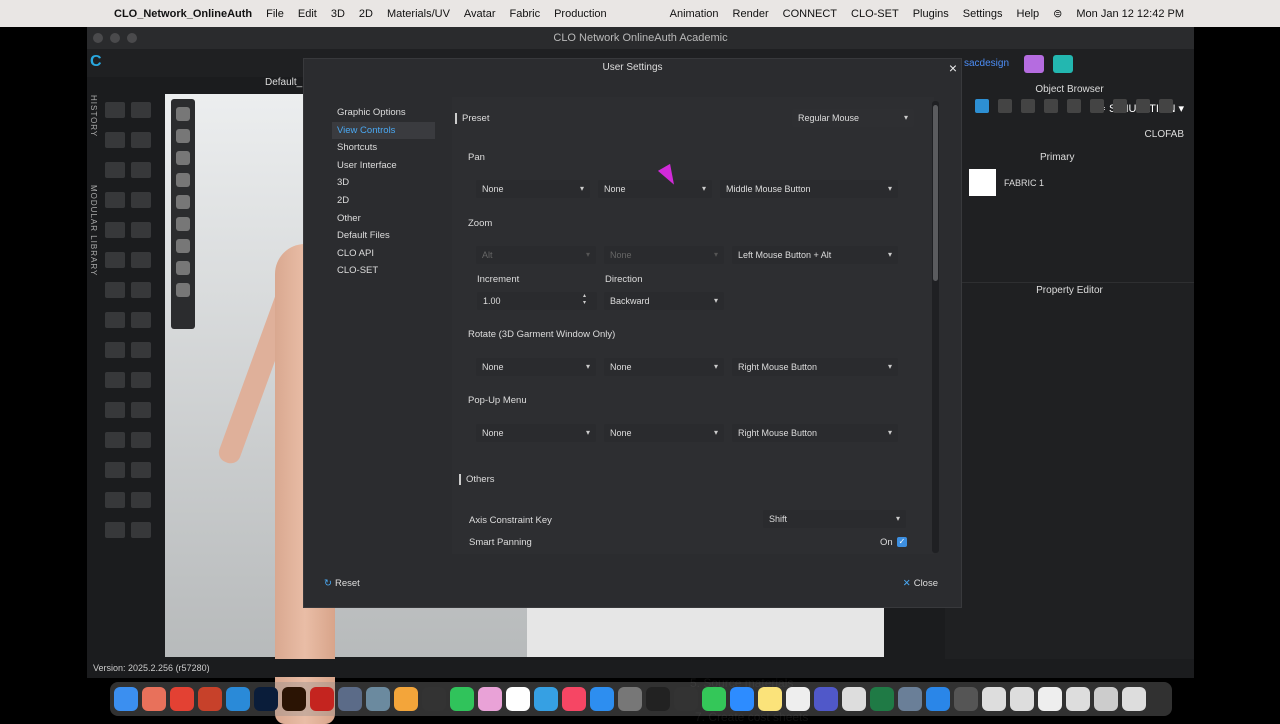 The width and height of the screenshot is (1280, 724). What do you see at coordinates (694, 14) in the screenshot?
I see `menu-animation: Animation` at bounding box center [694, 14].